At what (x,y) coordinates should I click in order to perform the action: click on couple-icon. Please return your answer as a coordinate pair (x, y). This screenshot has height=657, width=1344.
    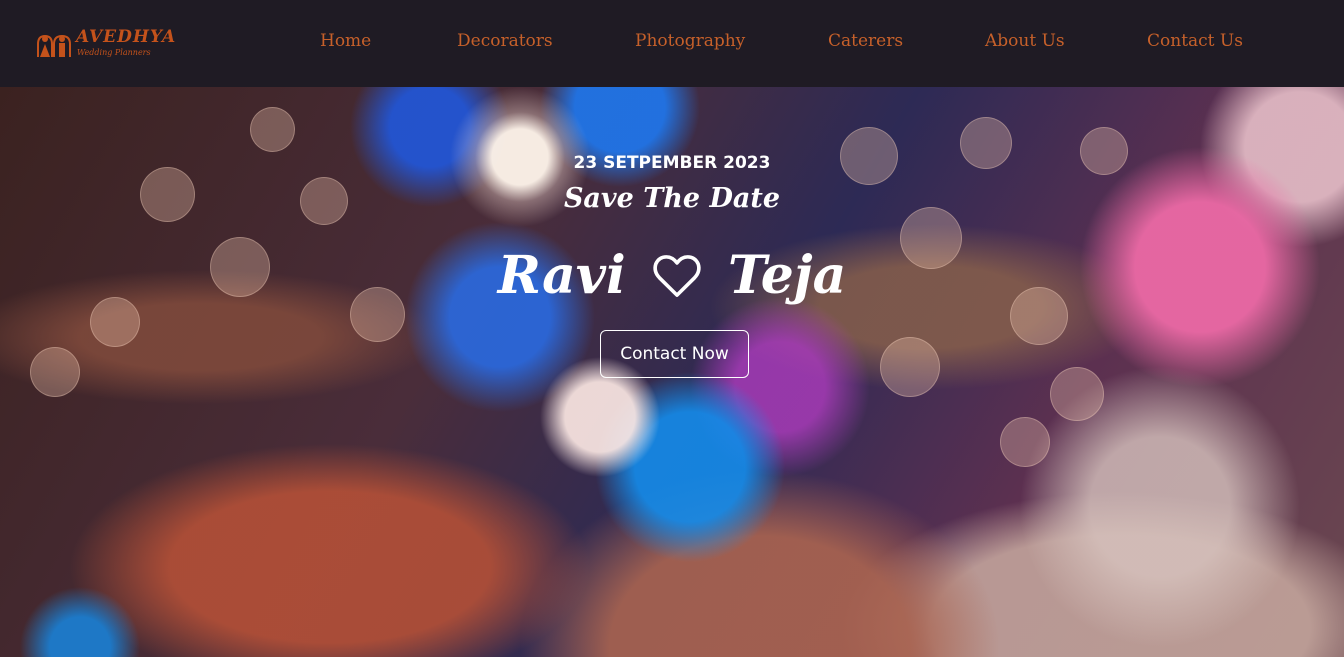
    Looking at the image, I should click on (54, 45).